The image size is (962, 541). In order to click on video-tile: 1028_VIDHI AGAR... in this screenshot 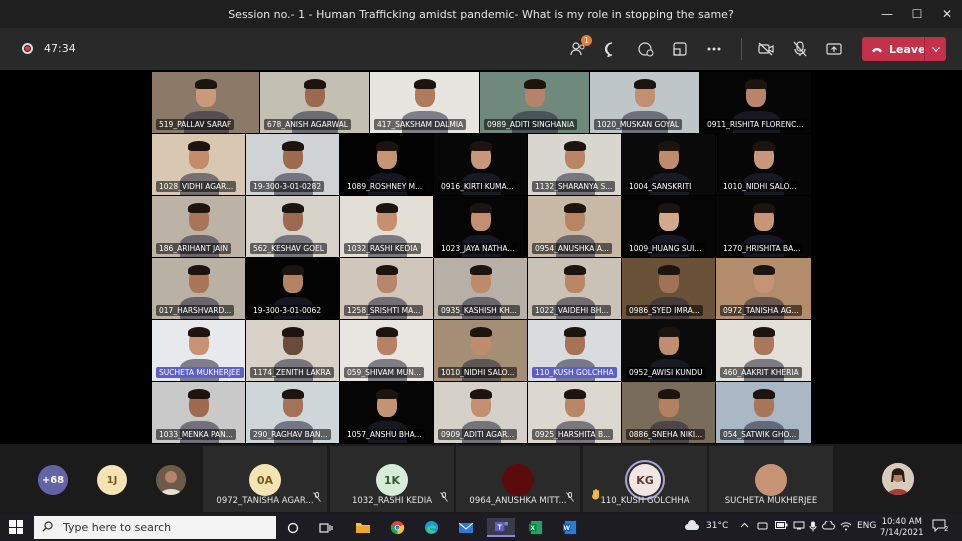, I will do `click(198, 164)`.